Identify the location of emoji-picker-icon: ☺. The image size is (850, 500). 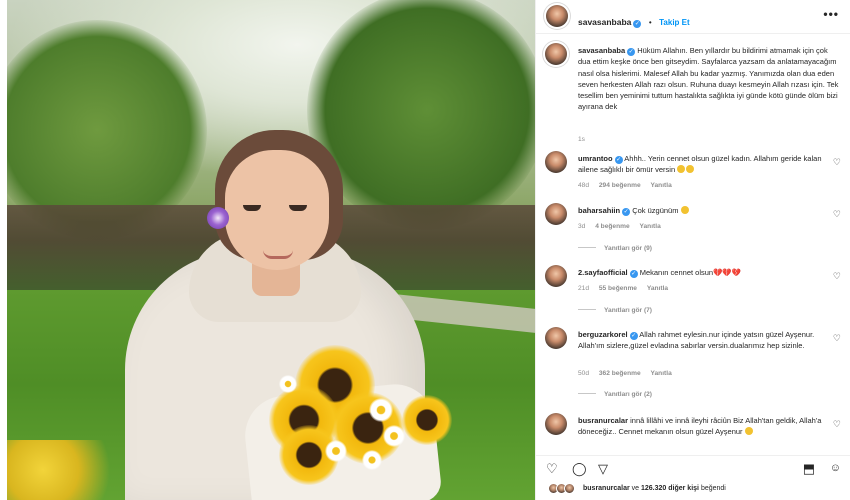
(835, 468).